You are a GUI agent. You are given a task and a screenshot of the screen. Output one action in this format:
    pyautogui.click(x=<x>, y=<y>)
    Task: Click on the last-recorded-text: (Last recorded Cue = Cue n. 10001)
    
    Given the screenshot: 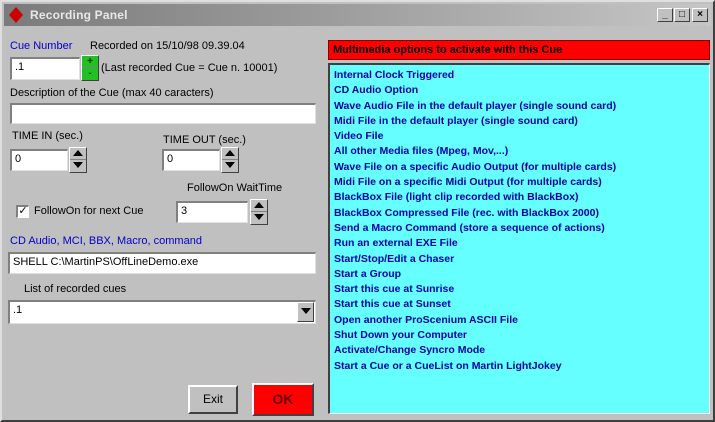 What is the action you would take?
    pyautogui.click(x=189, y=68)
    